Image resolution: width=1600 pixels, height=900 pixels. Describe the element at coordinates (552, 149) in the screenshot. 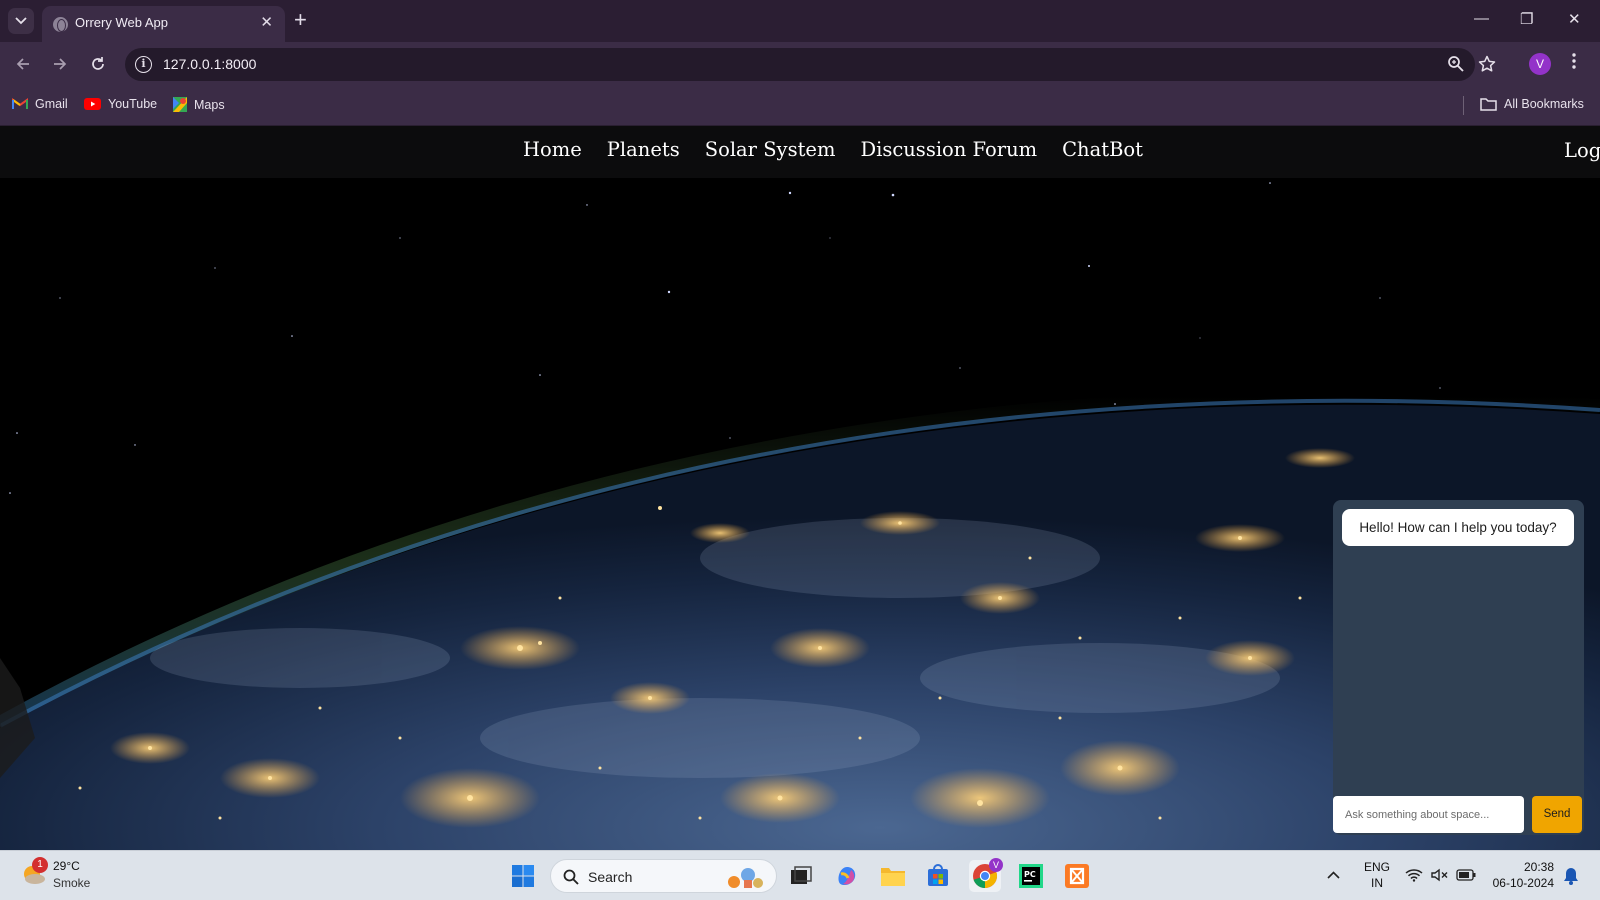

I see `nav-home: Home` at that location.